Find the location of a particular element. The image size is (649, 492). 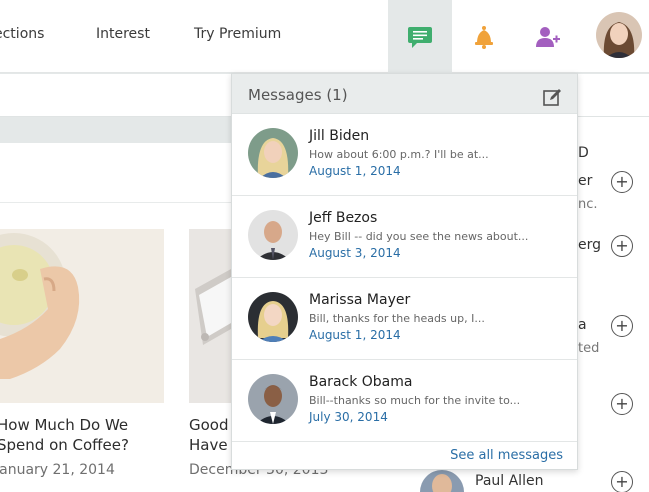

add-contact-nav-button is located at coordinates (548, 36).